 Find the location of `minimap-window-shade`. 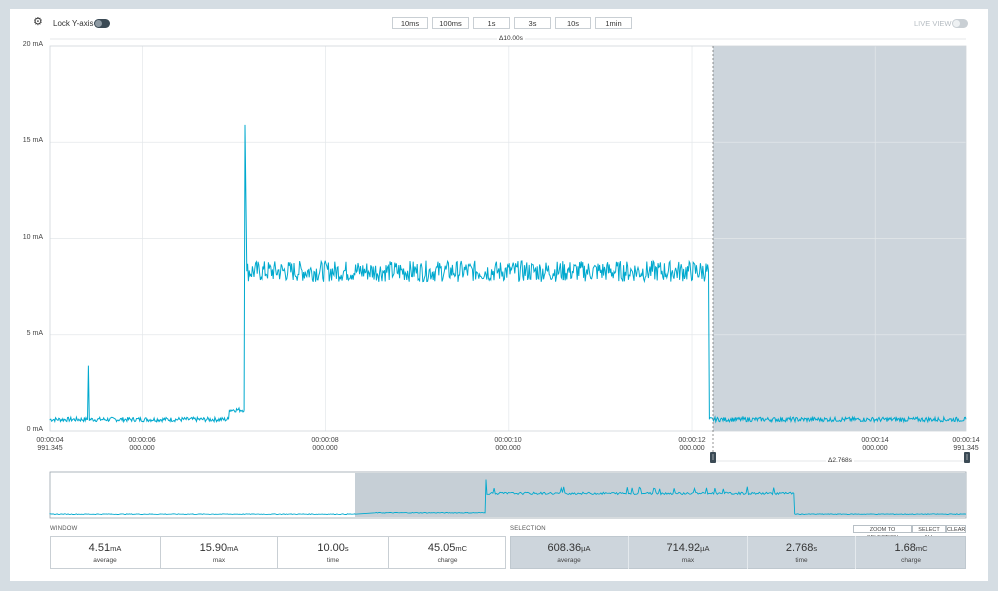

minimap-window-shade is located at coordinates (660, 495).